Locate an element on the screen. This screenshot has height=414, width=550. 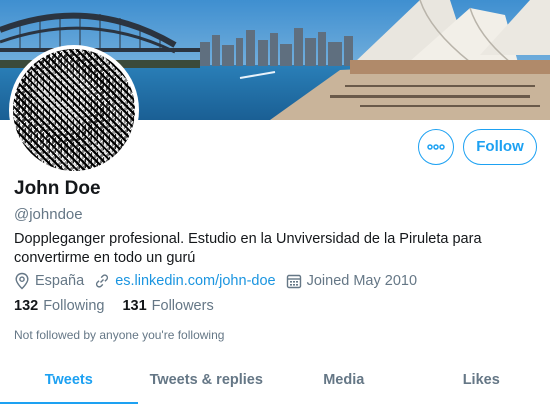
following-count: 132 is located at coordinates (26, 306).